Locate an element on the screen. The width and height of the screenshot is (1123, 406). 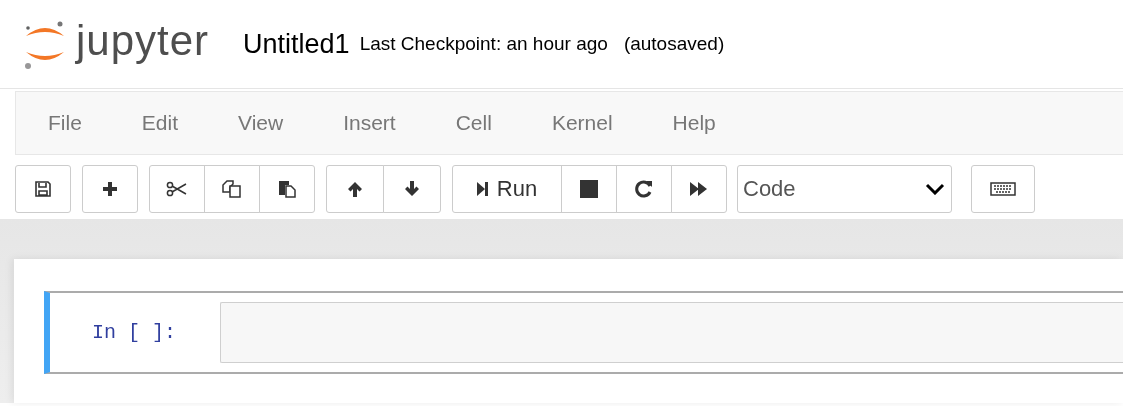
restart-button is located at coordinates (644, 189).